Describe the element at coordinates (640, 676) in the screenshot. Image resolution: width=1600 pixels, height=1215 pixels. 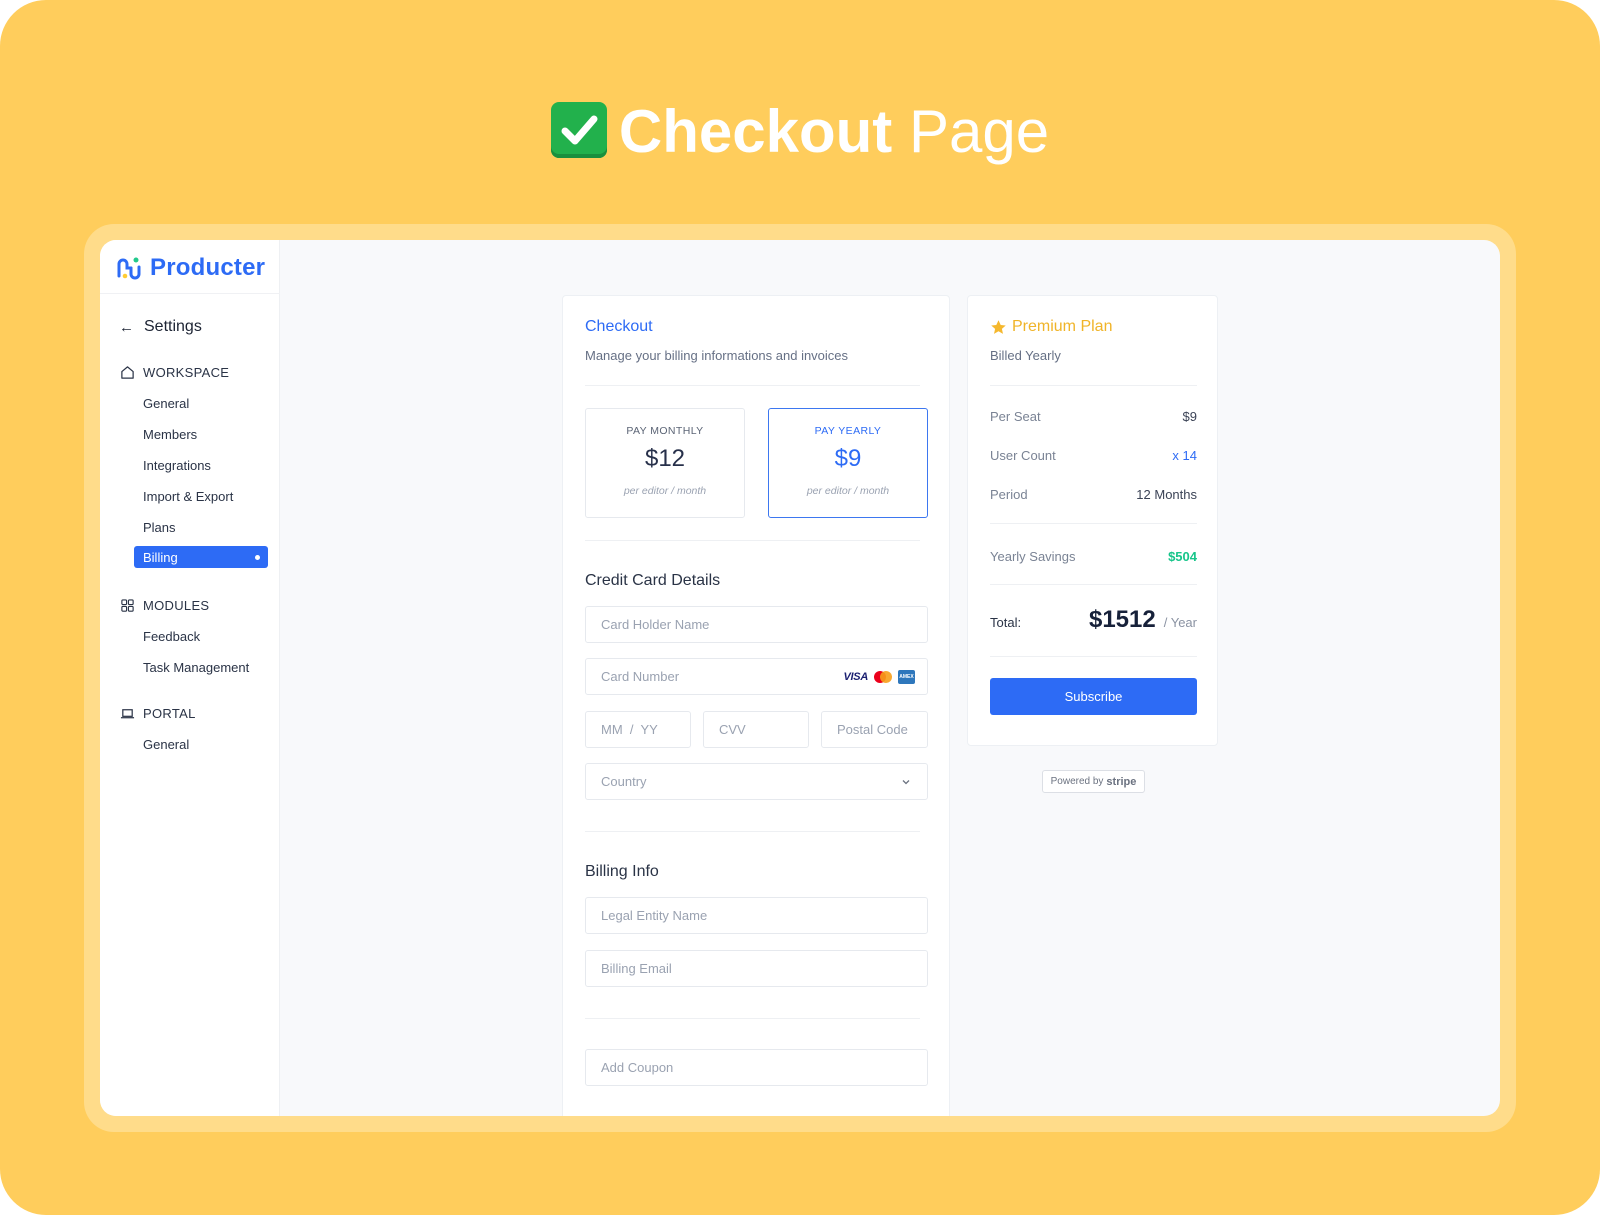
I see `card-number-placeholder: Card Number` at that location.